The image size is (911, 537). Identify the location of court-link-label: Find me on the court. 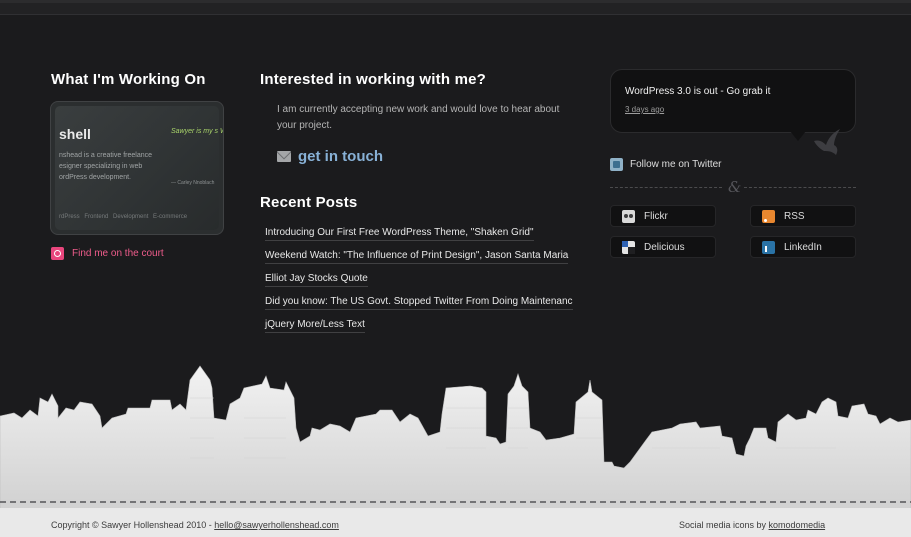
(118, 253).